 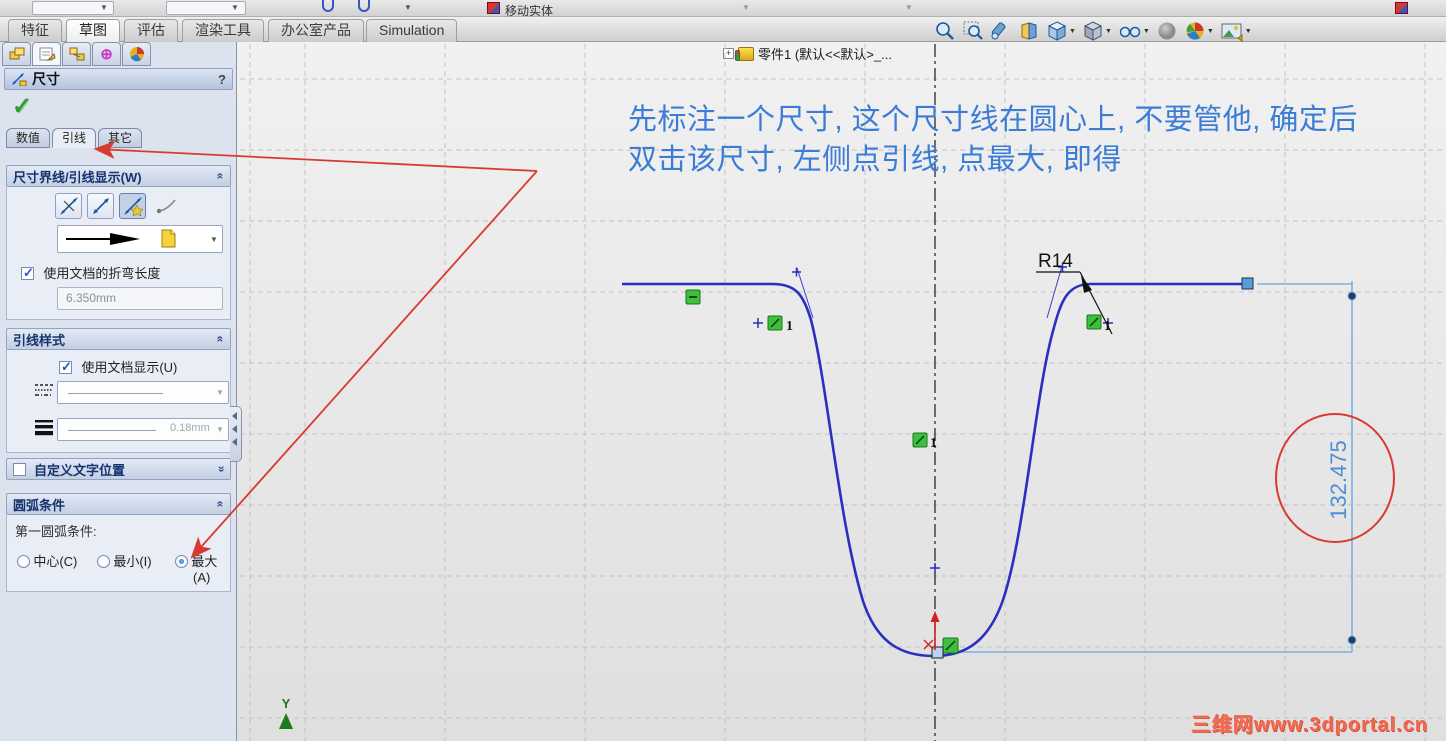 What do you see at coordinates (151, 30) in the screenshot?
I see `tab-evaluate: 评估` at bounding box center [151, 30].